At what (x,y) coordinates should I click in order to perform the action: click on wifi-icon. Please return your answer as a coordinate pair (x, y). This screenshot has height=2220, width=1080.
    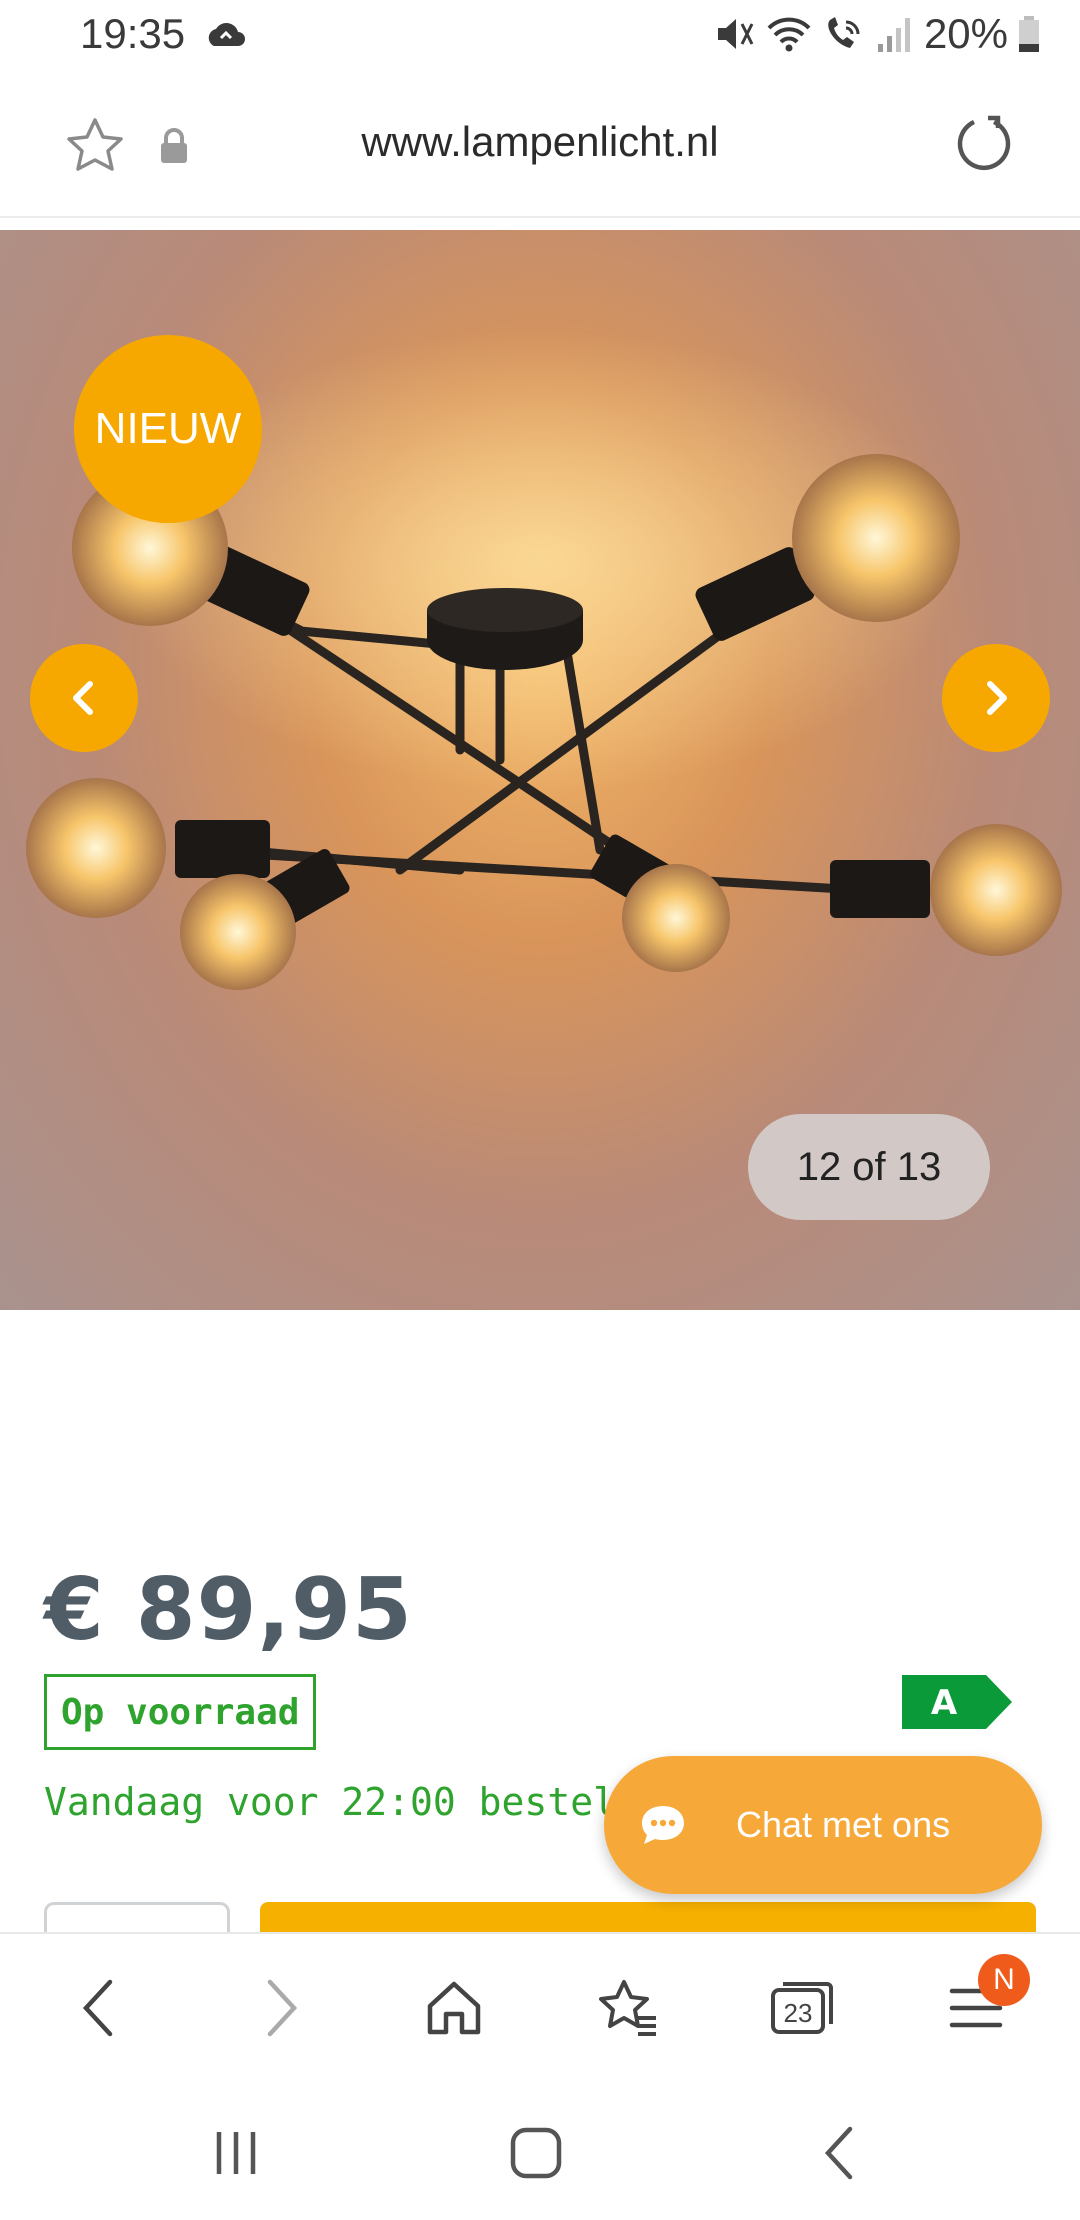
    Looking at the image, I should click on (789, 34).